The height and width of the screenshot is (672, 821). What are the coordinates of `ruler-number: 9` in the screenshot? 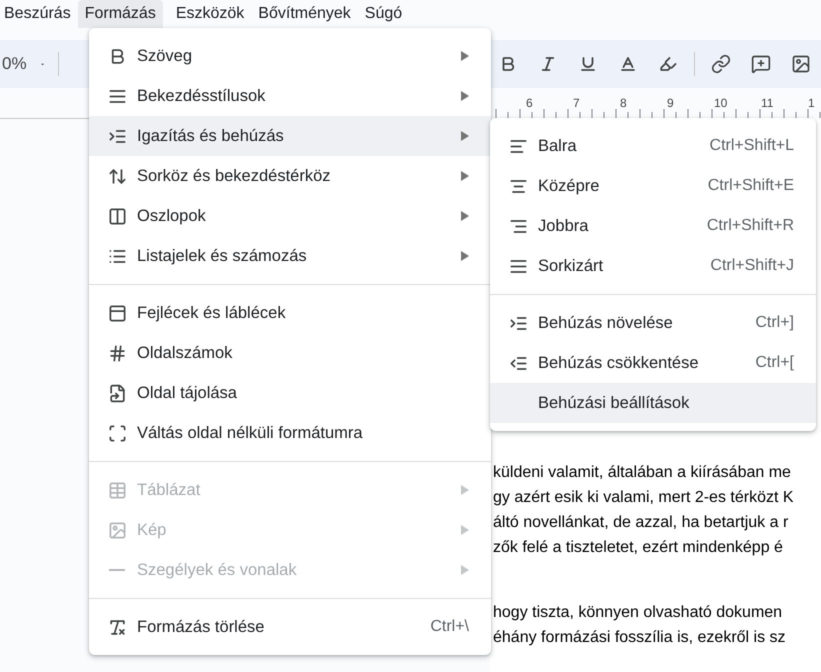 It's located at (671, 102).